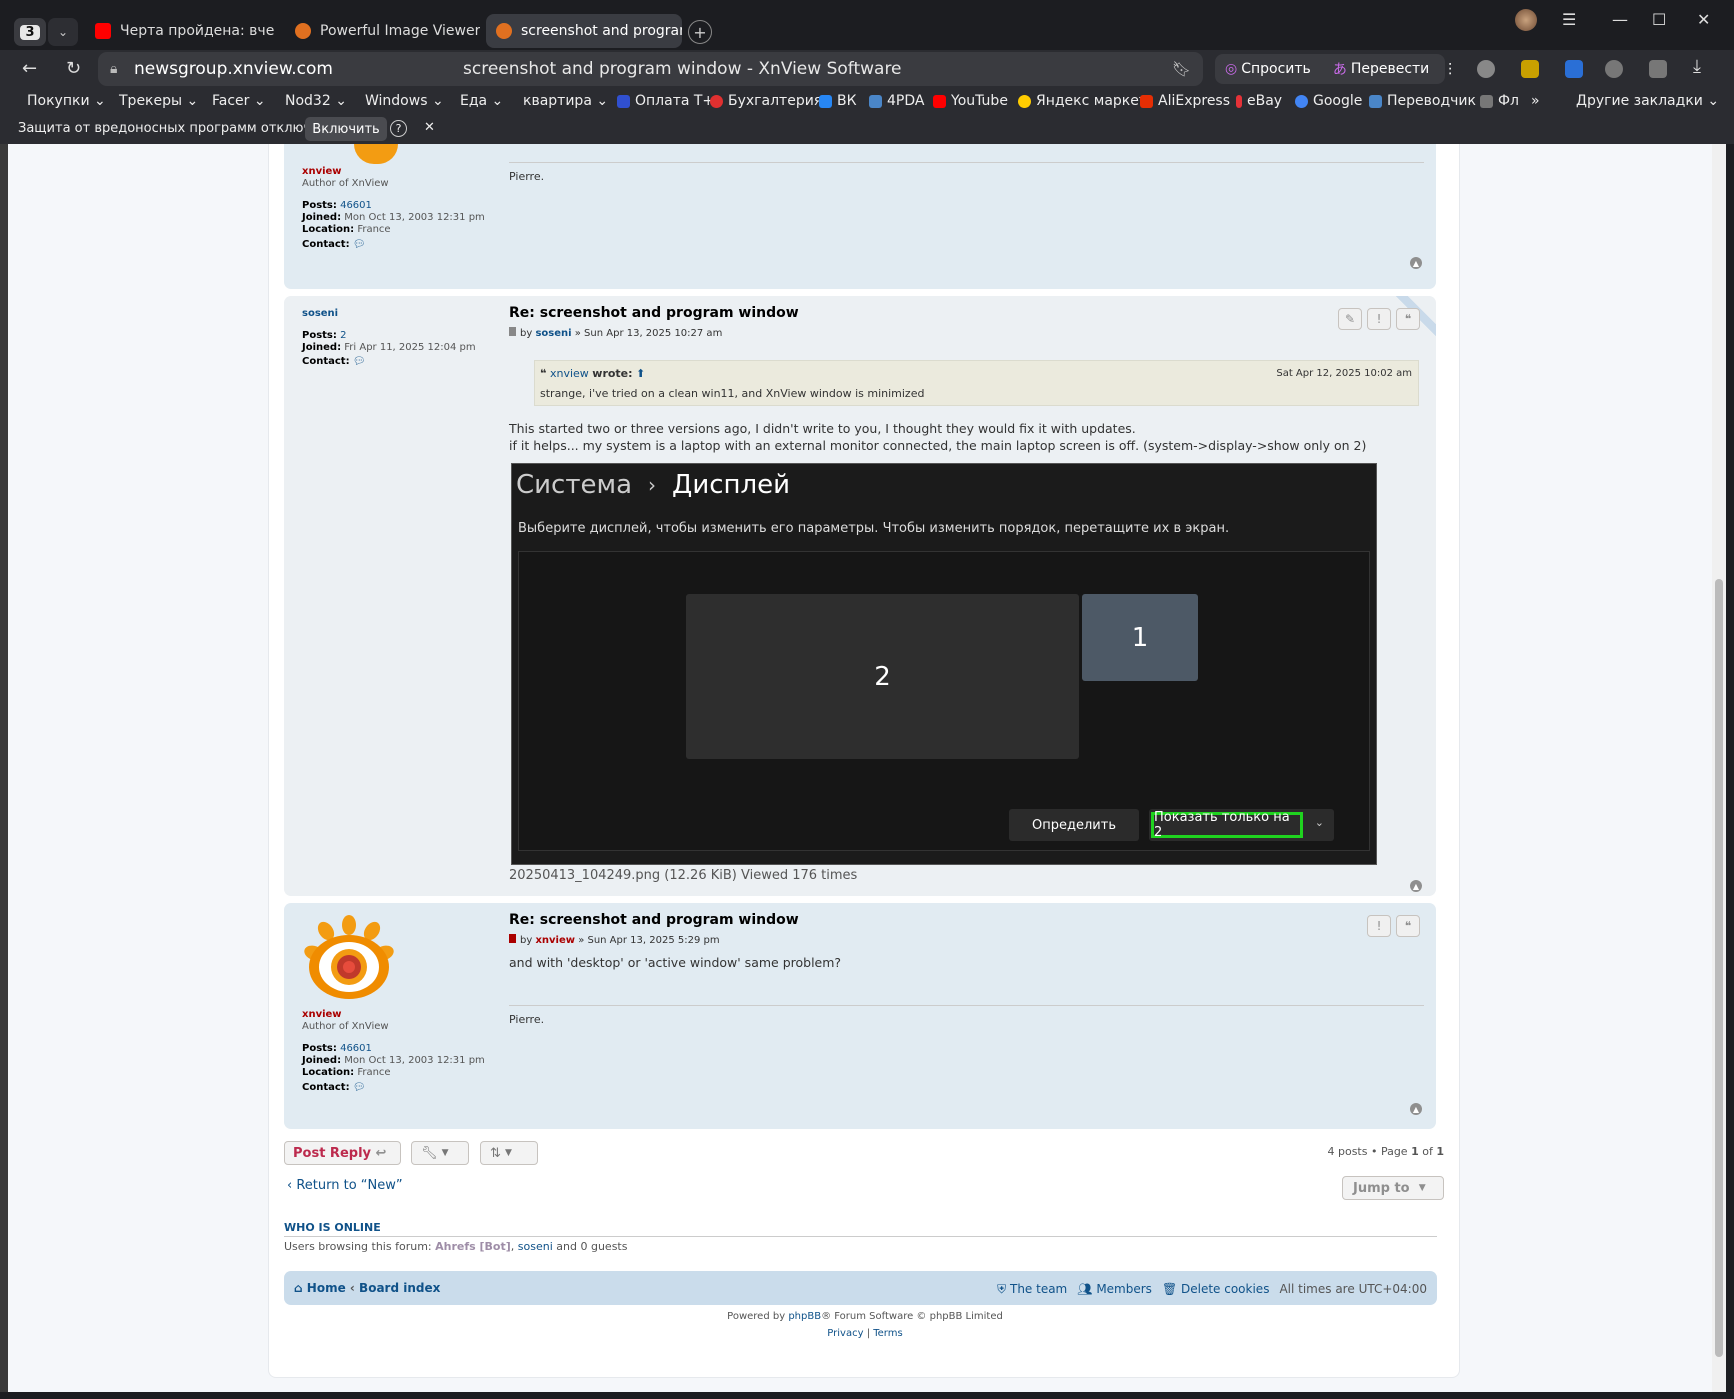 This screenshot has height=1399, width=1734. What do you see at coordinates (1422, 101) in the screenshot?
I see `bookmark-link: Переводчик` at bounding box center [1422, 101].